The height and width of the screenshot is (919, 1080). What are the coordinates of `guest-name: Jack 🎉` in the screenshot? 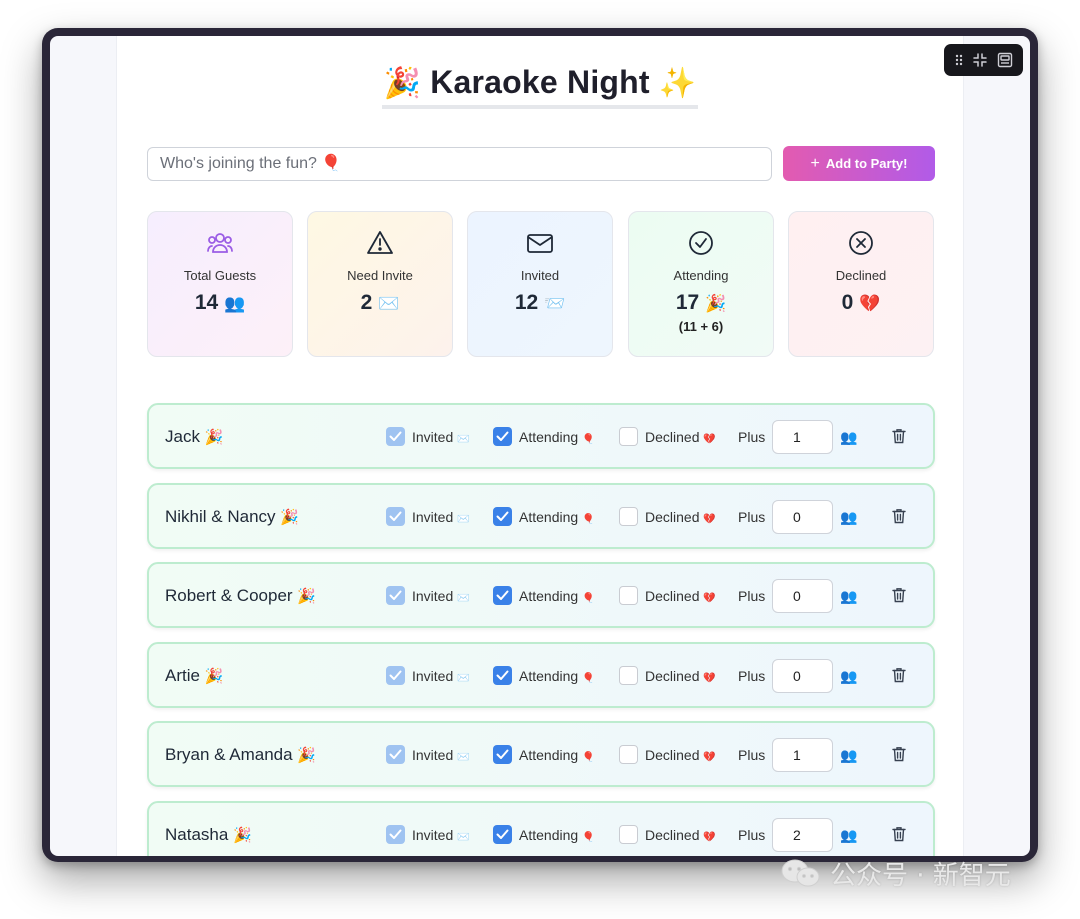 It's located at (194, 437).